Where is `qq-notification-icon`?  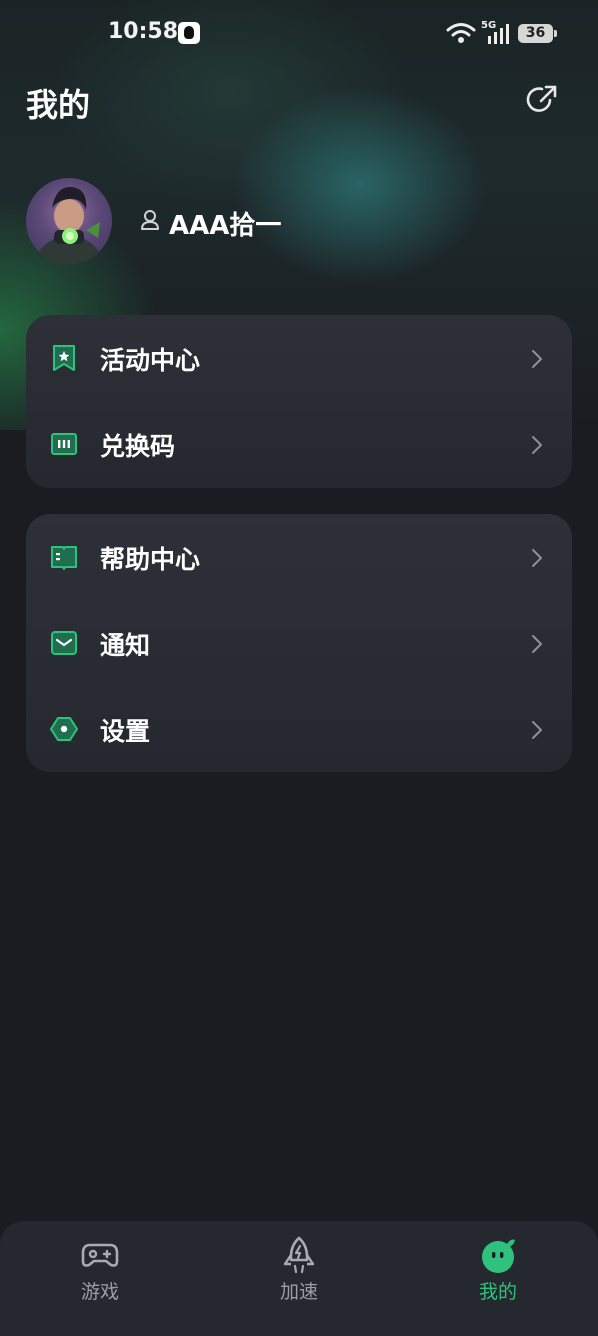 qq-notification-icon is located at coordinates (189, 33).